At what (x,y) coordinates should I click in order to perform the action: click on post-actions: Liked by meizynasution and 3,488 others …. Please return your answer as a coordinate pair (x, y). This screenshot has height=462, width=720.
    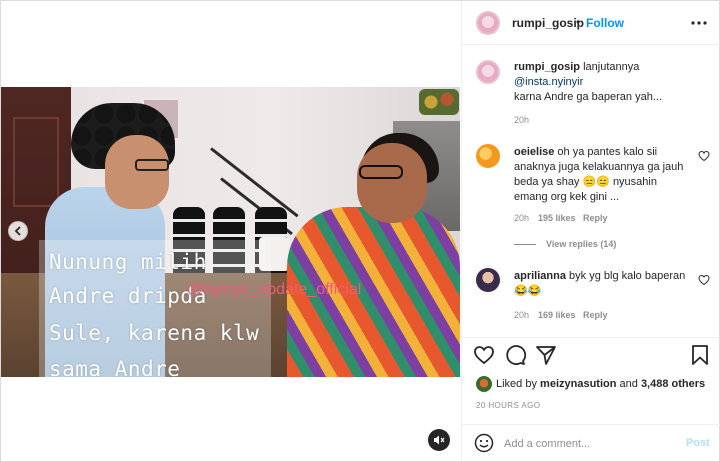
    Looking at the image, I should click on (591, 399).